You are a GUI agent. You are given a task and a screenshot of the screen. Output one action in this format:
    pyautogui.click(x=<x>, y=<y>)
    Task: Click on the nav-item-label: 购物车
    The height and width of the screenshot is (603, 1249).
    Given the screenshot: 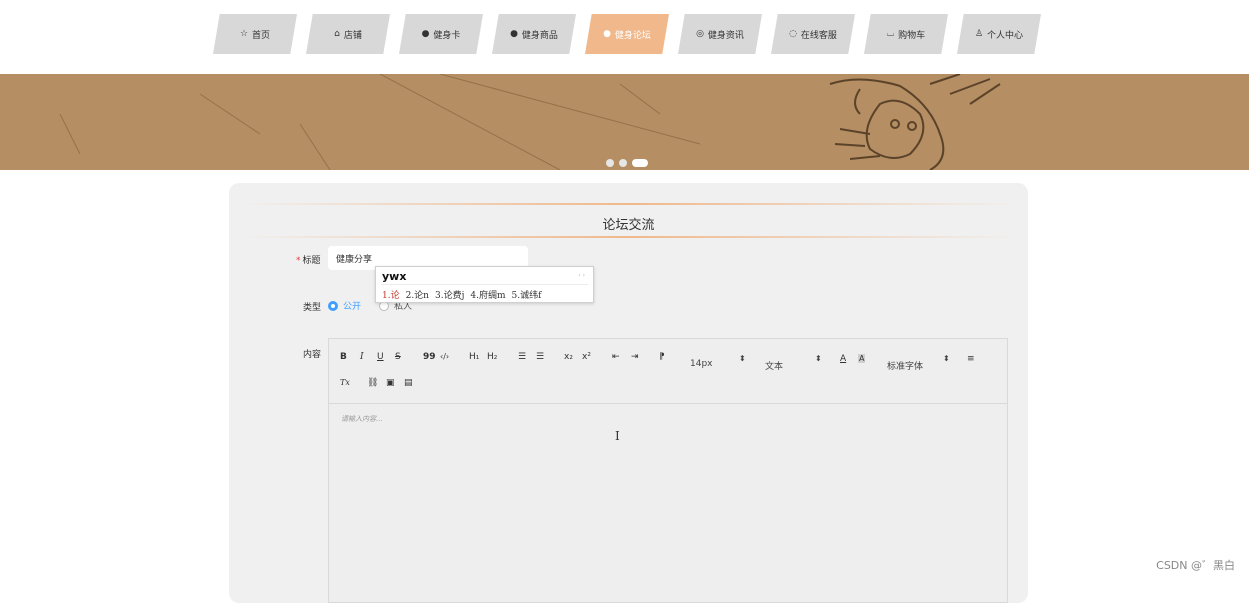 What is the action you would take?
    pyautogui.click(x=911, y=34)
    